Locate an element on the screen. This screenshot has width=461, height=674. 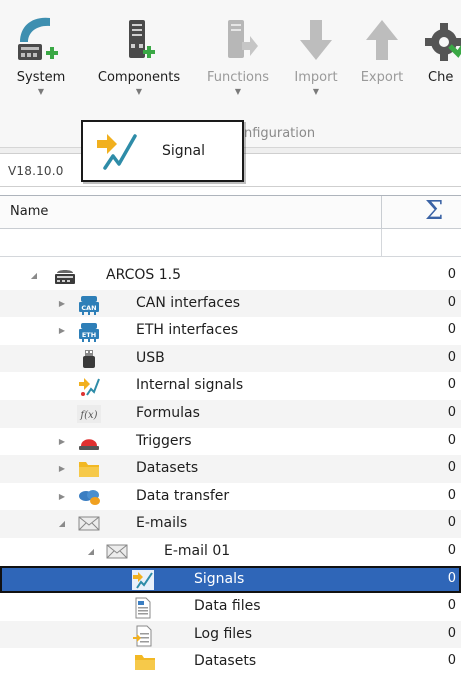
components-label: Components is located at coordinates (139, 77).